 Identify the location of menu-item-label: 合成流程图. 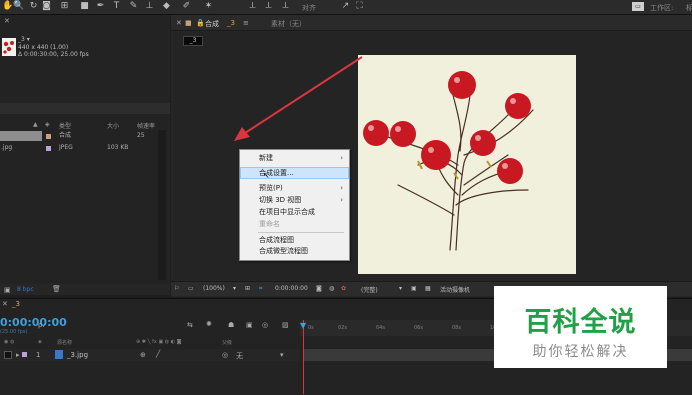
(276, 240).